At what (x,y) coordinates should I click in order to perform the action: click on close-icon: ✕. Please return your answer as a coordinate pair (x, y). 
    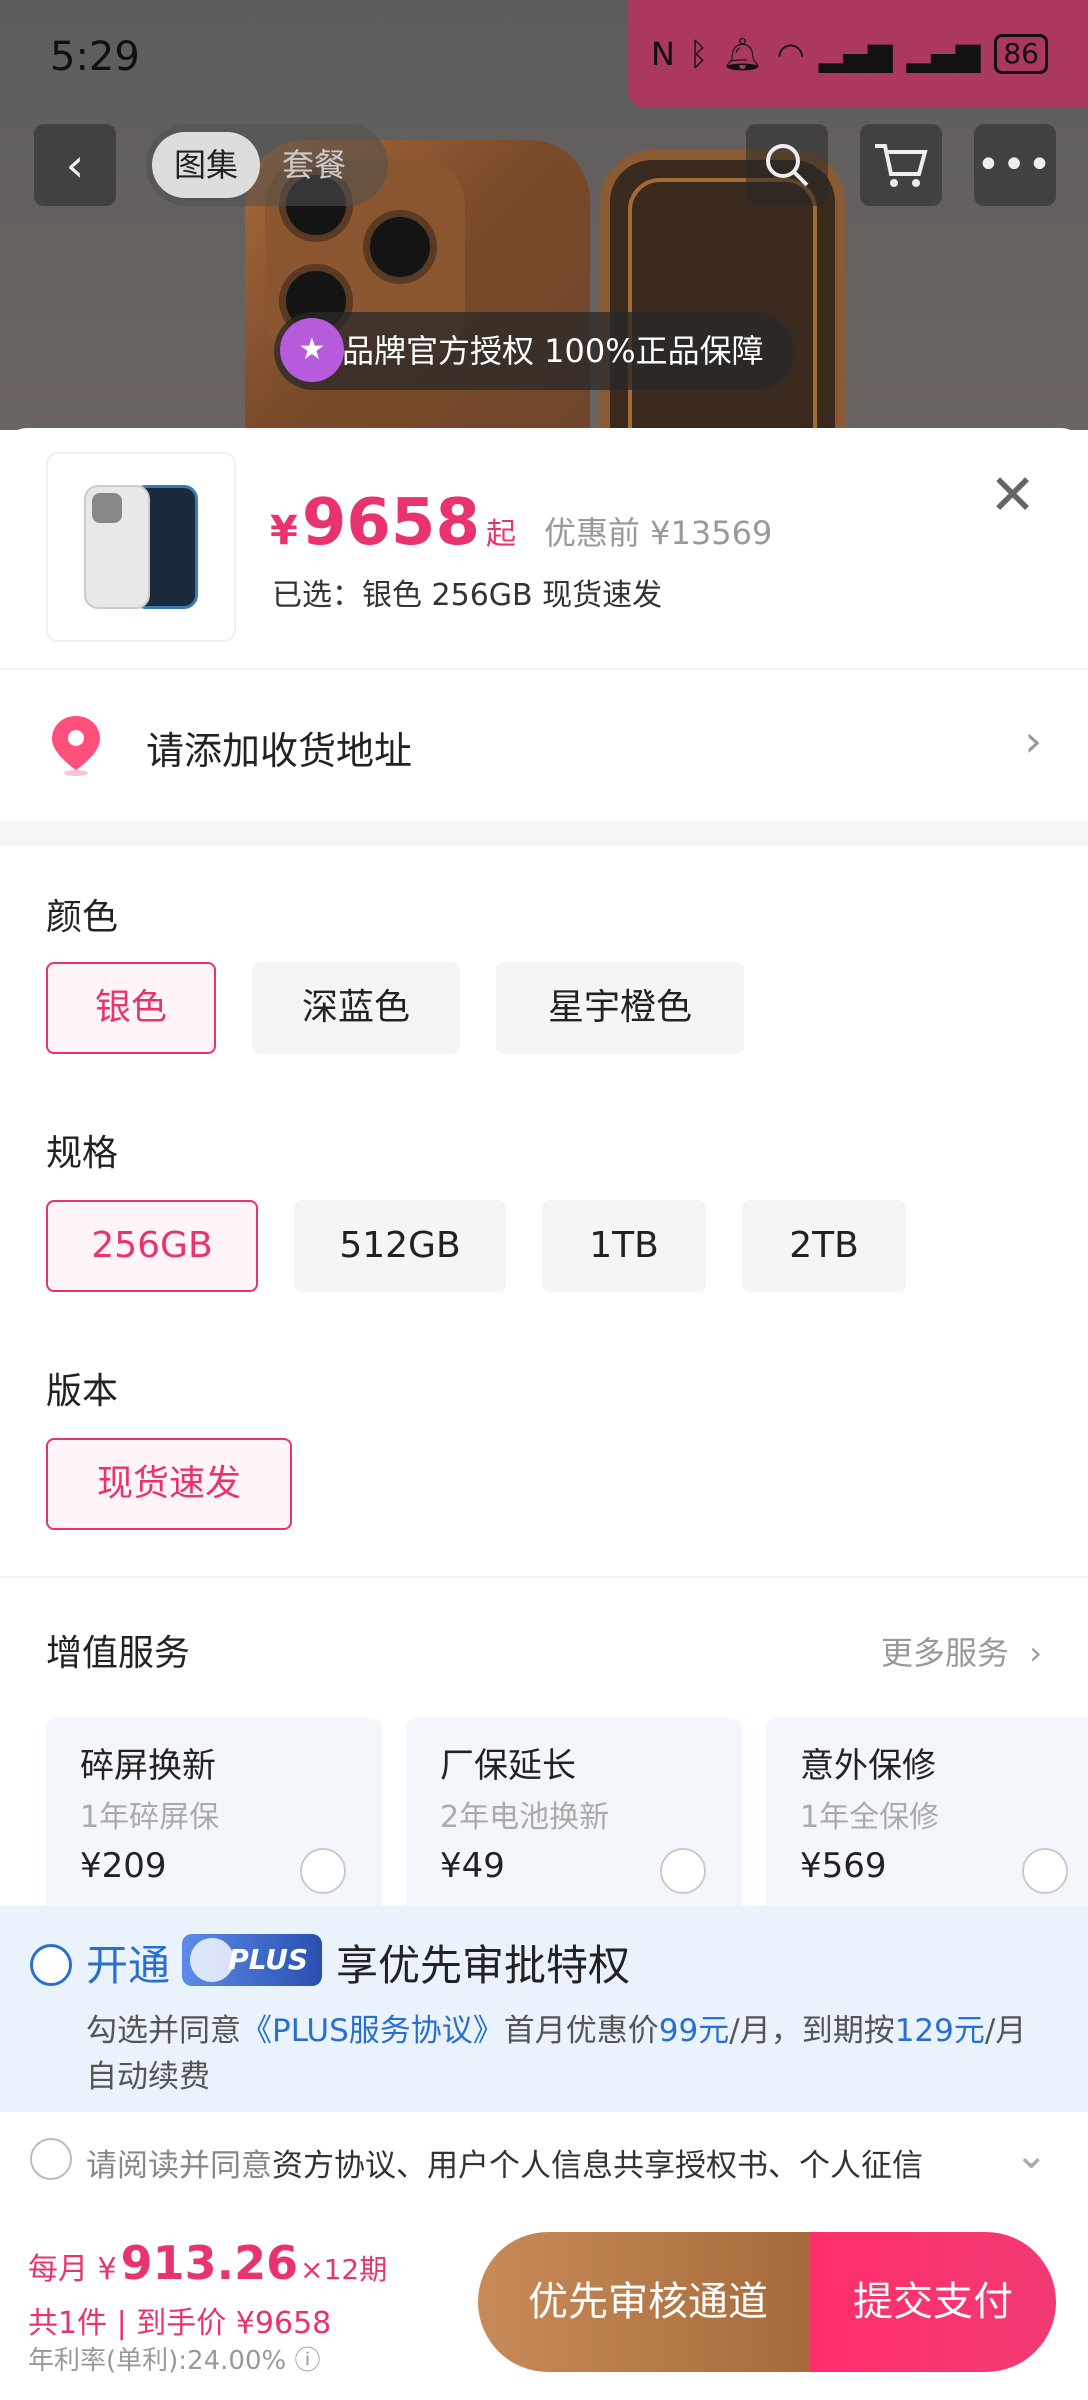
    Looking at the image, I should click on (1012, 495).